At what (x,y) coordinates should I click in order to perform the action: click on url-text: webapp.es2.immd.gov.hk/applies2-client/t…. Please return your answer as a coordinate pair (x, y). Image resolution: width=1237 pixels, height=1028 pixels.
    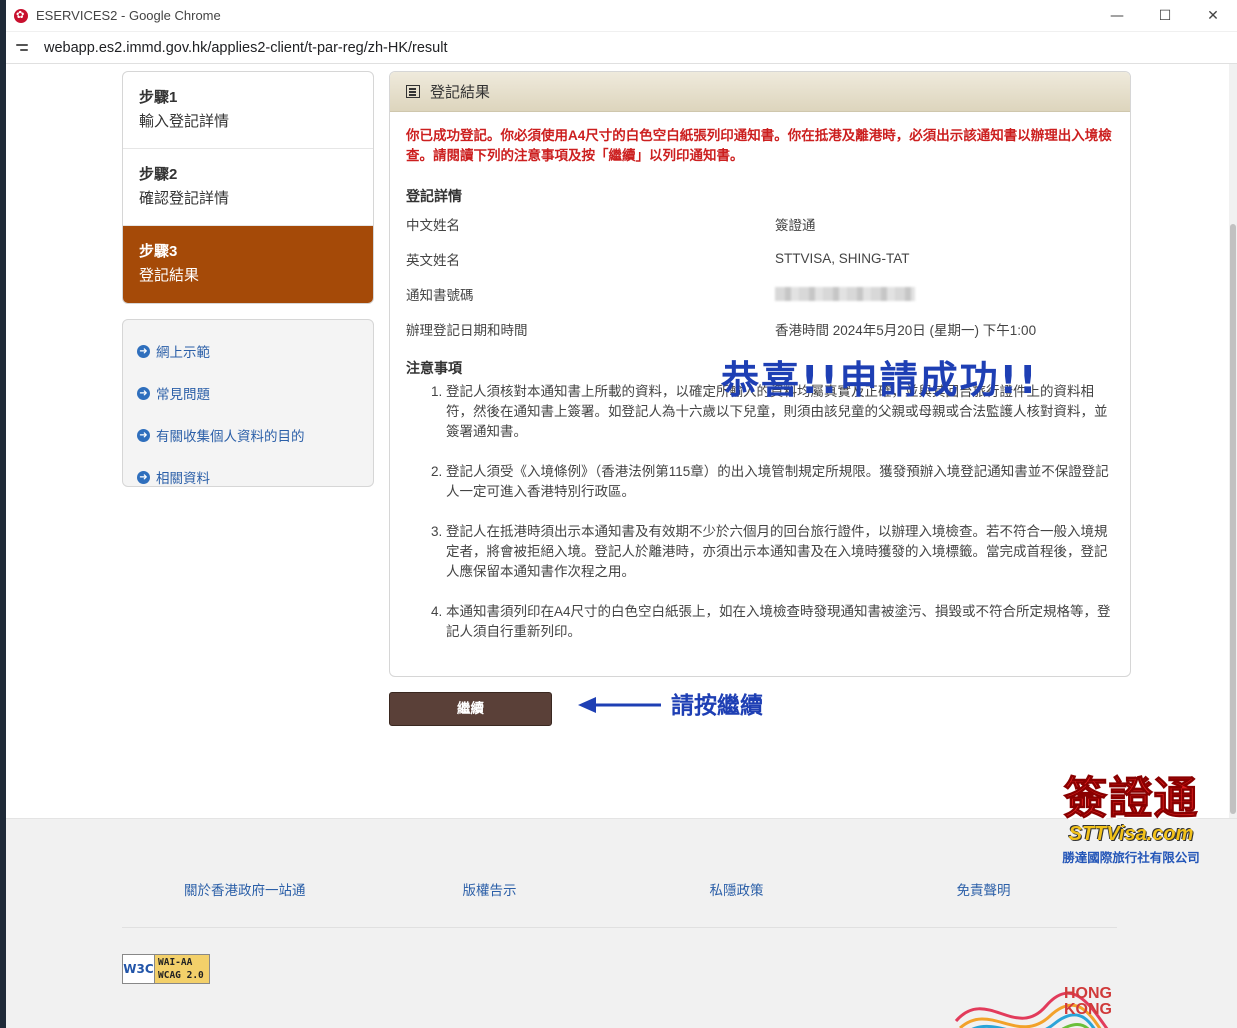
    Looking at the image, I should click on (246, 48).